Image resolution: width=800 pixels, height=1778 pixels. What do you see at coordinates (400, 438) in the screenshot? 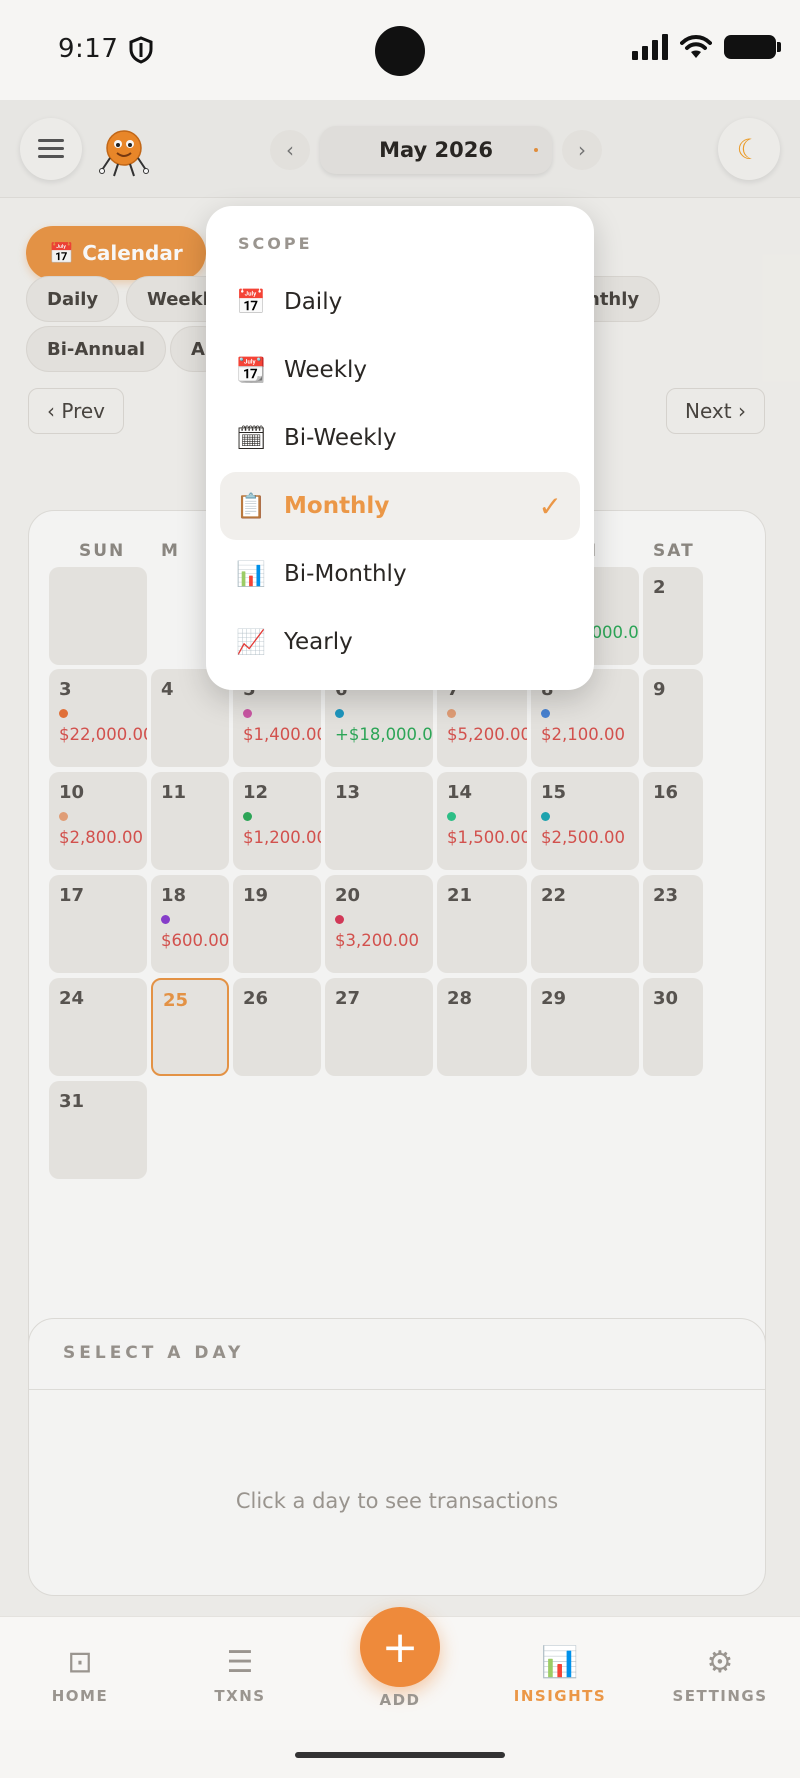
I see `scope-option-bi-weekly: 🗓 Bi-Weekly` at bounding box center [400, 438].